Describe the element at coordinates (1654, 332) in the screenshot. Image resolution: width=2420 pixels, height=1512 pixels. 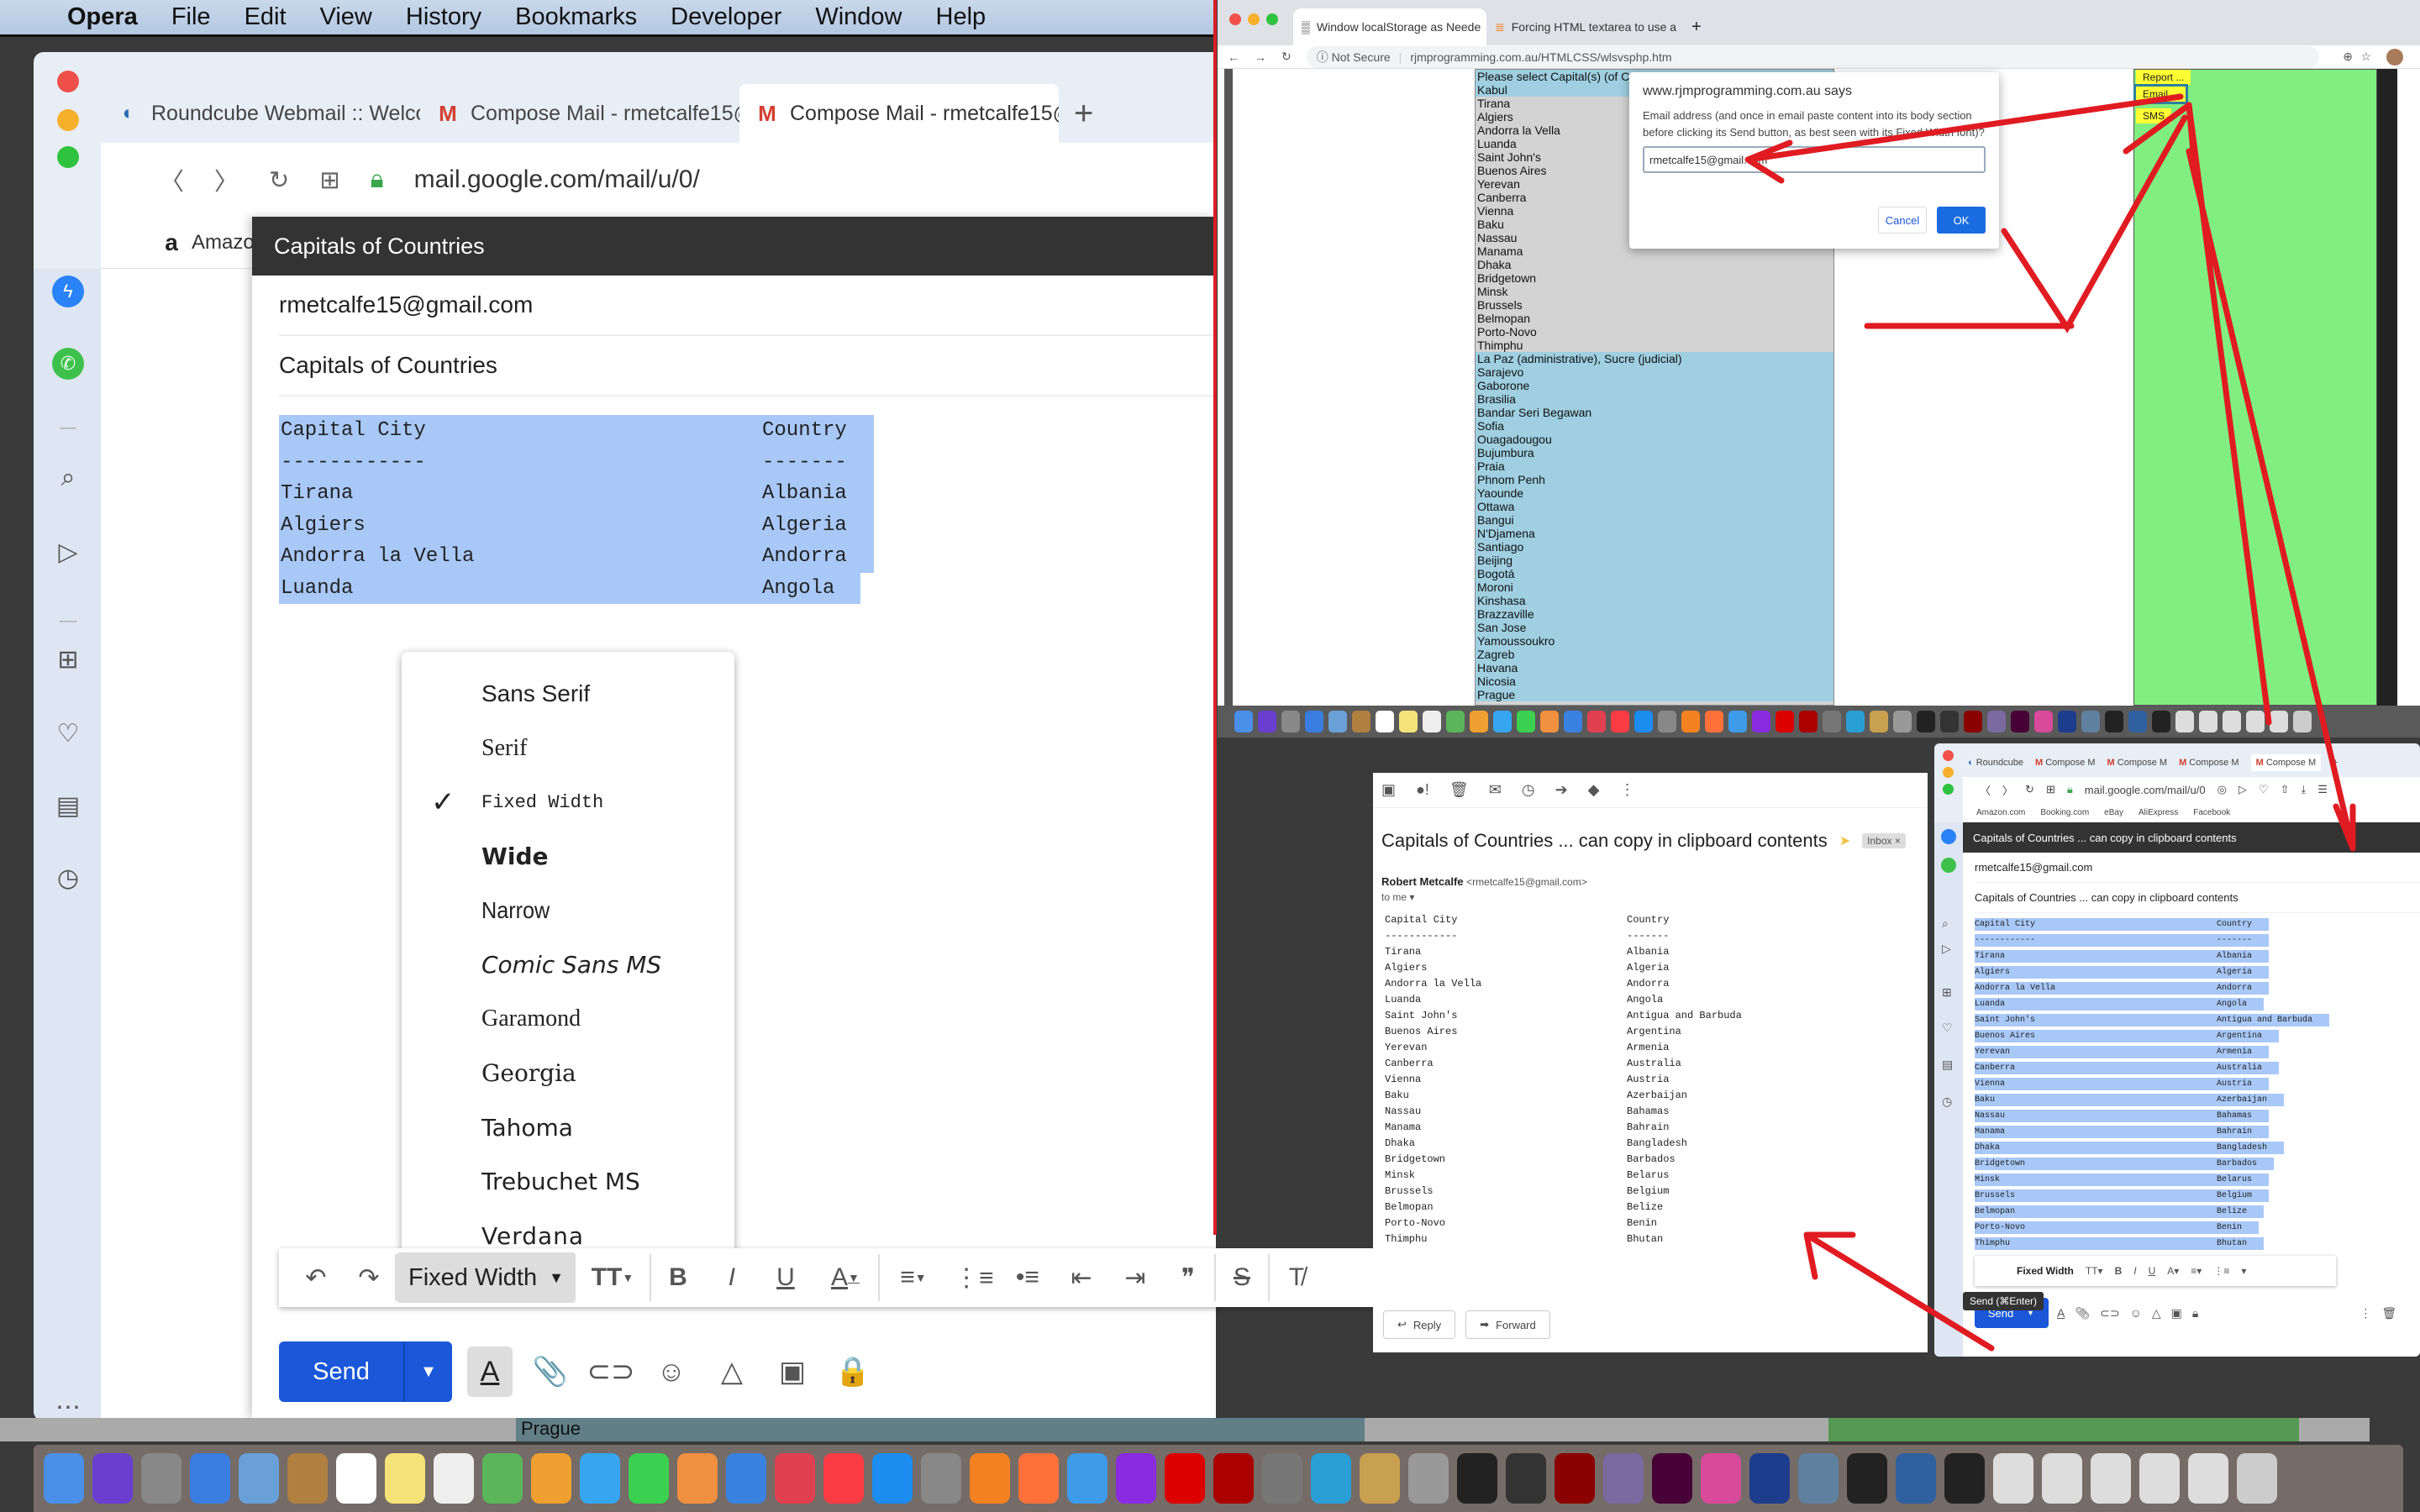
I see `capital-option: Porto-Novo` at that location.